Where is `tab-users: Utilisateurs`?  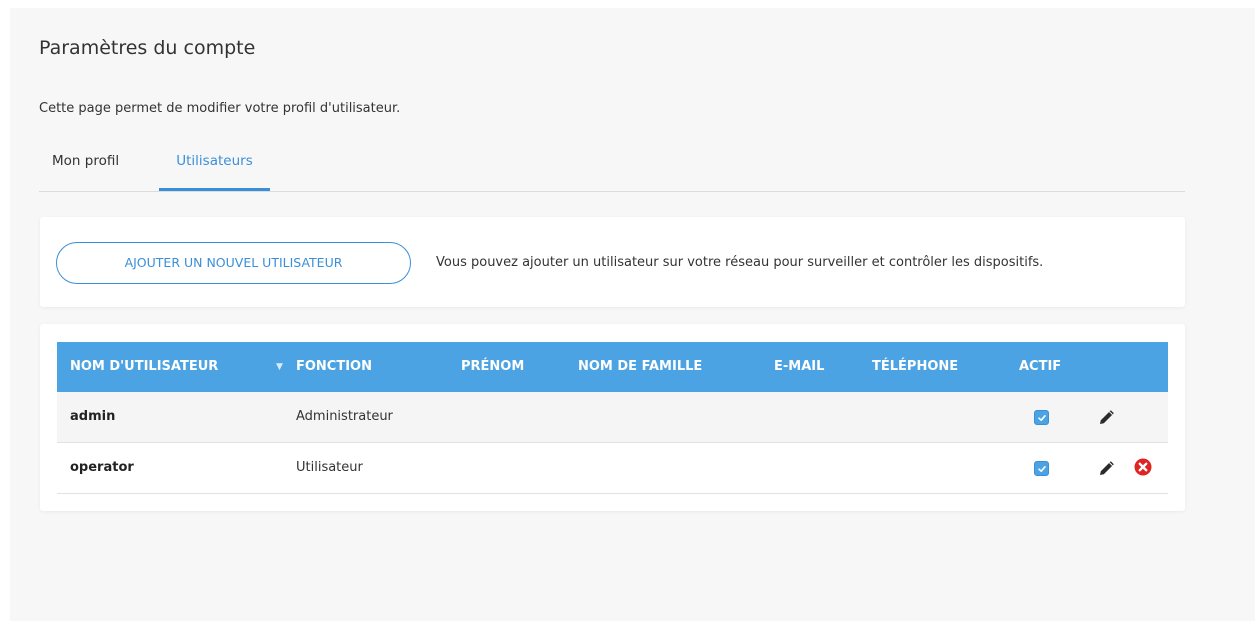
tab-users: Utilisateurs is located at coordinates (214, 172).